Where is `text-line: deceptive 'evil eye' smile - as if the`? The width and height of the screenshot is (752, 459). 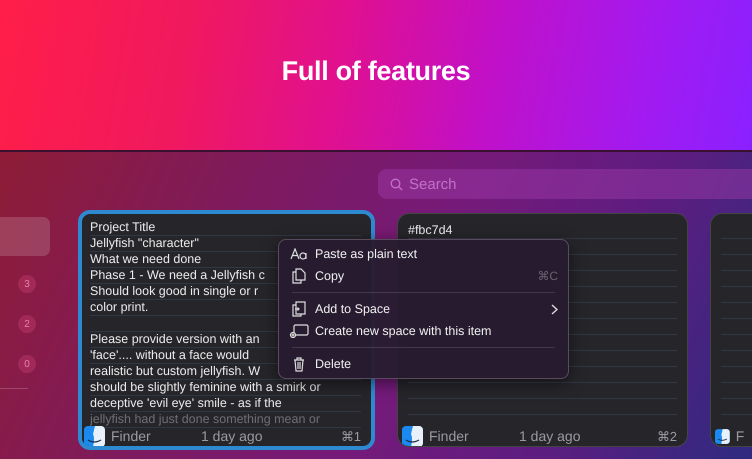
text-line: deceptive 'evil eye' smile - as if the is located at coordinates (225, 404).